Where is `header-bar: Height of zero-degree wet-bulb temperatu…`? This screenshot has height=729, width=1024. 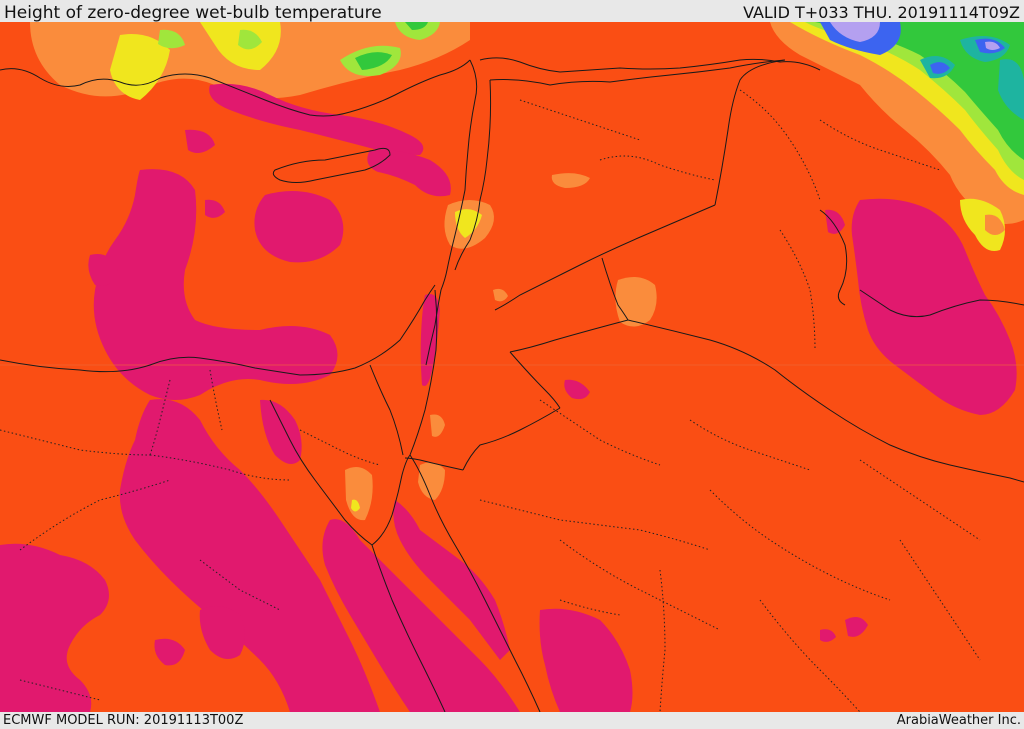 header-bar: Height of zero-degree wet-bulb temperatu… is located at coordinates (512, 11).